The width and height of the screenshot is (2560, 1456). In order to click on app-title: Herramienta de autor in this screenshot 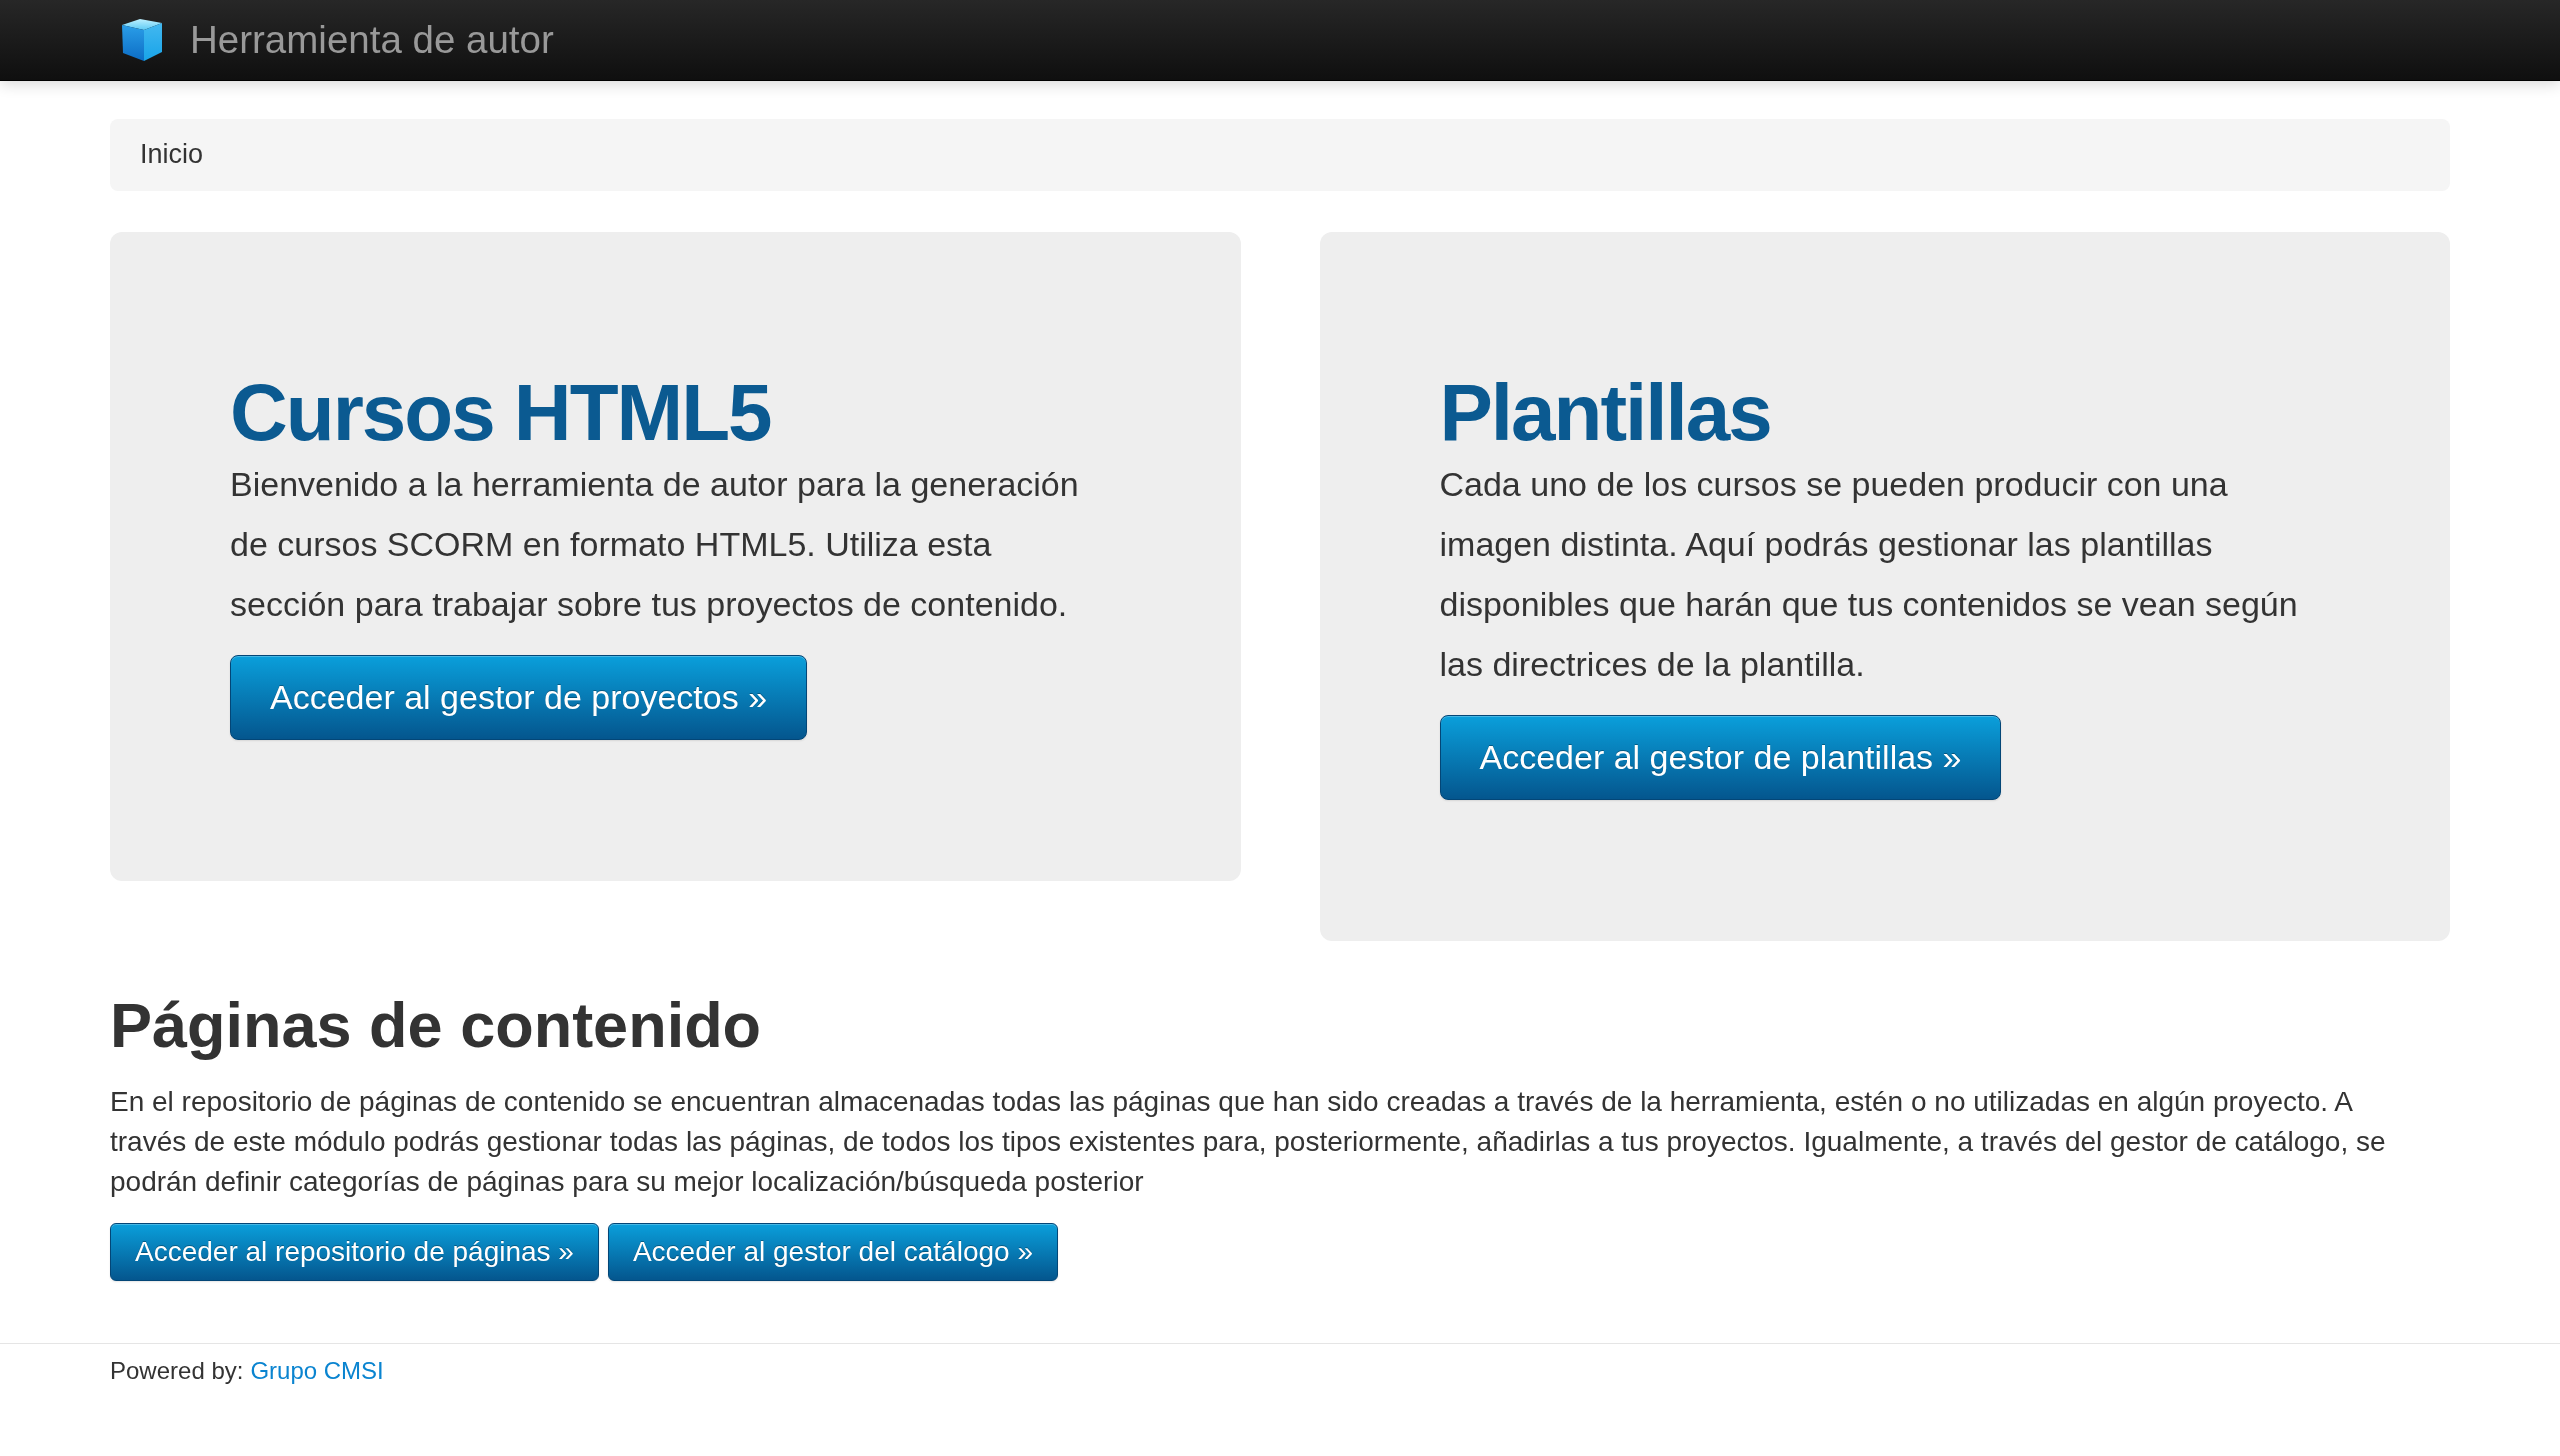, I will do `click(372, 39)`.